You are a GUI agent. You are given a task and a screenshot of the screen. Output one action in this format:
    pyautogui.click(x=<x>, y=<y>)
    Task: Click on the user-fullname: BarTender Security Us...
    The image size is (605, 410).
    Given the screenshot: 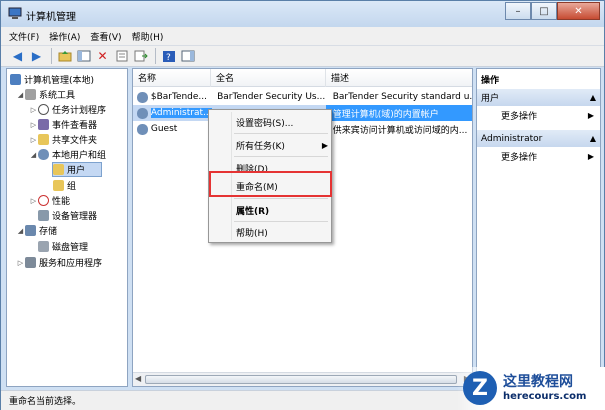 What is the action you would take?
    pyautogui.click(x=271, y=97)
    